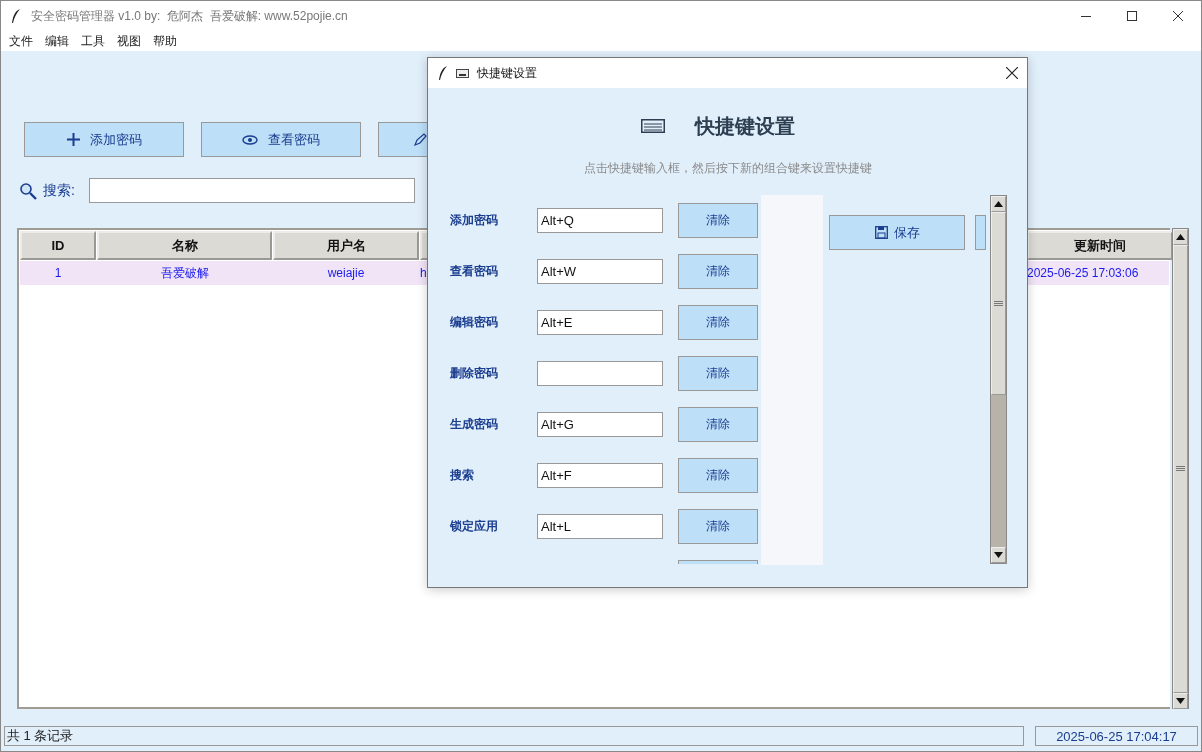 The height and width of the screenshot is (752, 1202). I want to click on table-cell-text: 2025-06-25 17:03:06, so click(1083, 273).